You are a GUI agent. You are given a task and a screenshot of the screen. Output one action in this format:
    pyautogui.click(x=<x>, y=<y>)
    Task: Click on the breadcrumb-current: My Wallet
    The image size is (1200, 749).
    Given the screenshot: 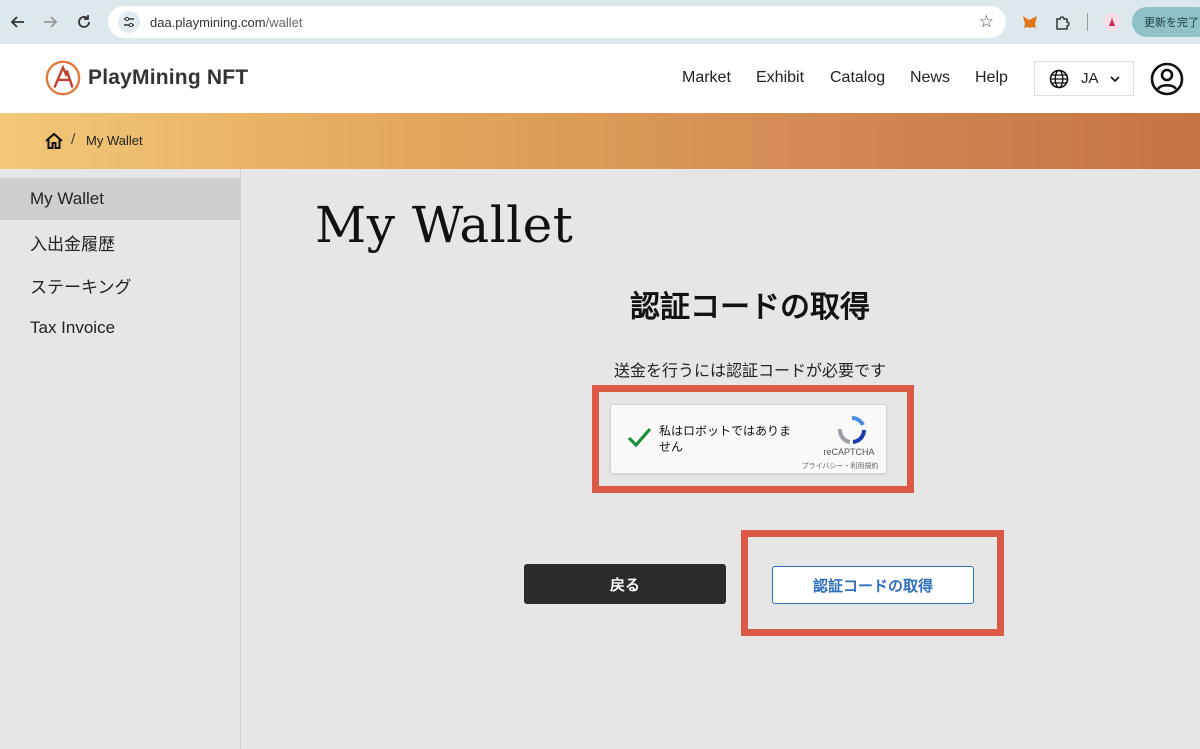 What is the action you would take?
    pyautogui.click(x=114, y=140)
    